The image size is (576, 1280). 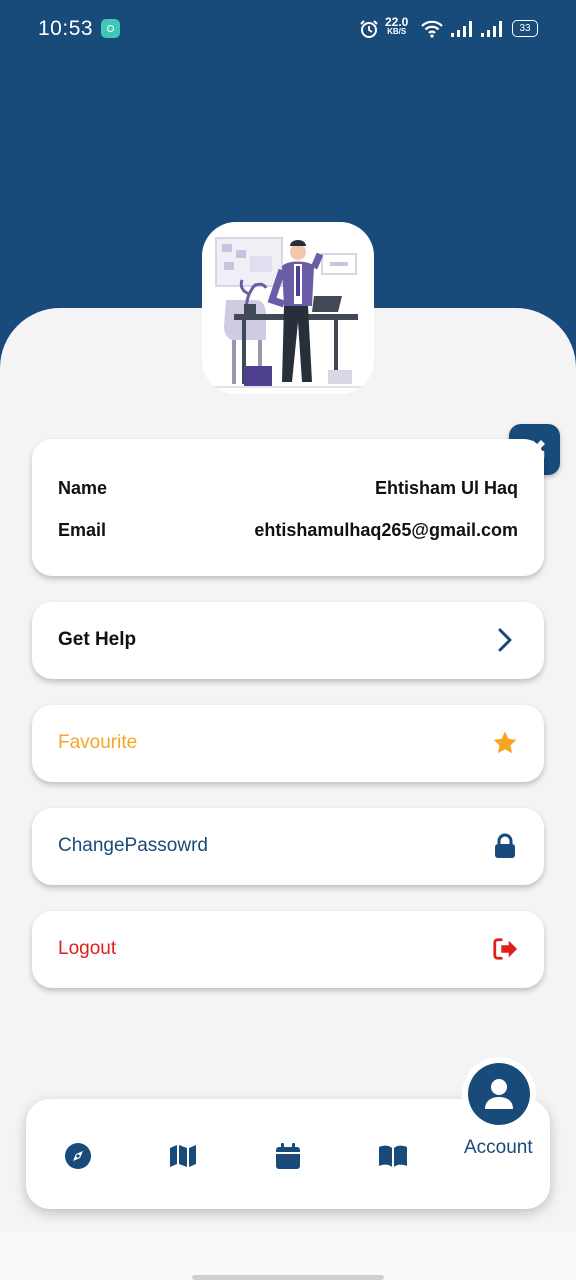 I want to click on bottom-area, so click(x=288, y=1256).